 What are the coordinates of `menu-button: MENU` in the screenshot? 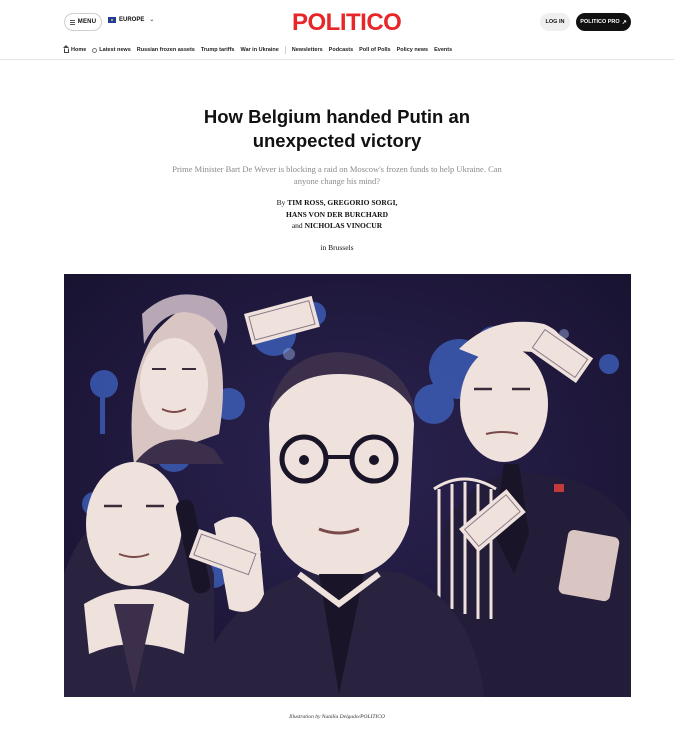 It's located at (83, 22).